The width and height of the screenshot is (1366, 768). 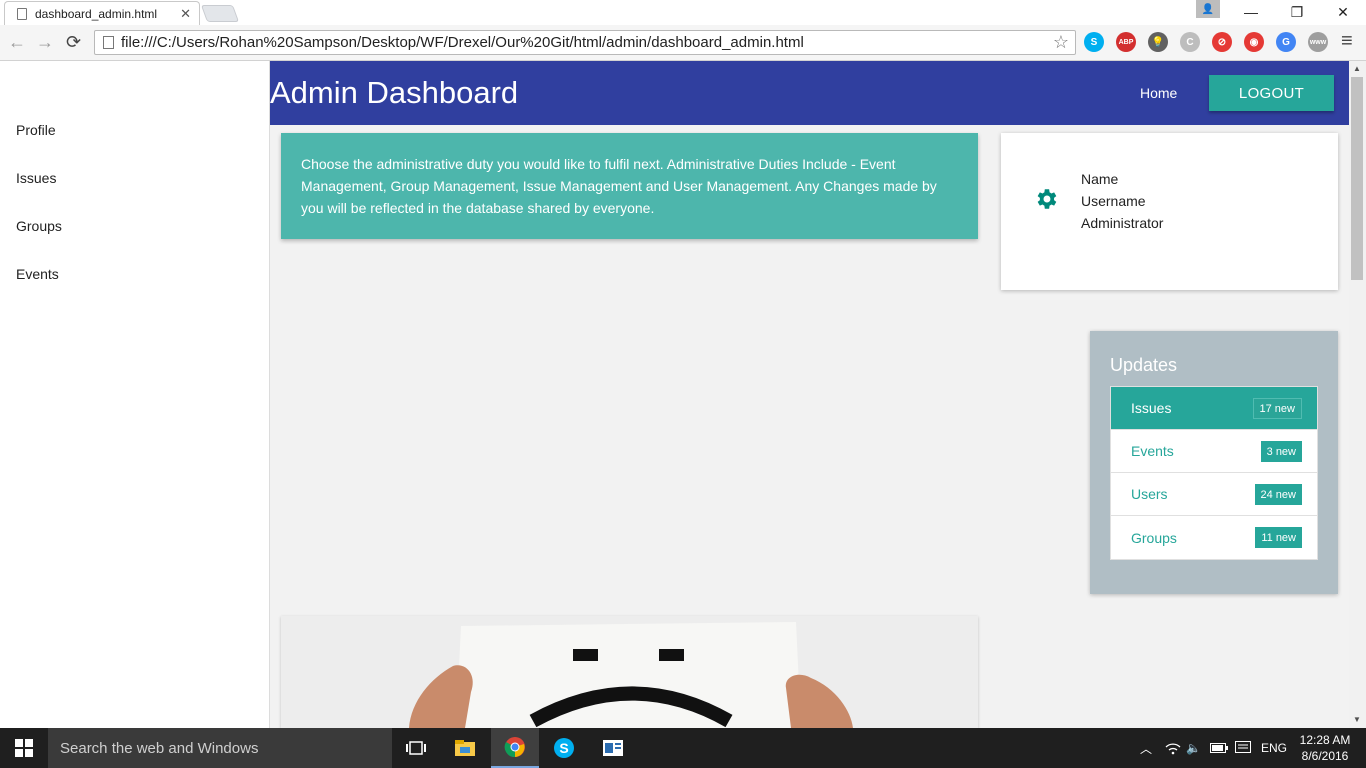 What do you see at coordinates (1357, 719) in the screenshot?
I see `scroll-down-arrow-icon: ▼` at bounding box center [1357, 719].